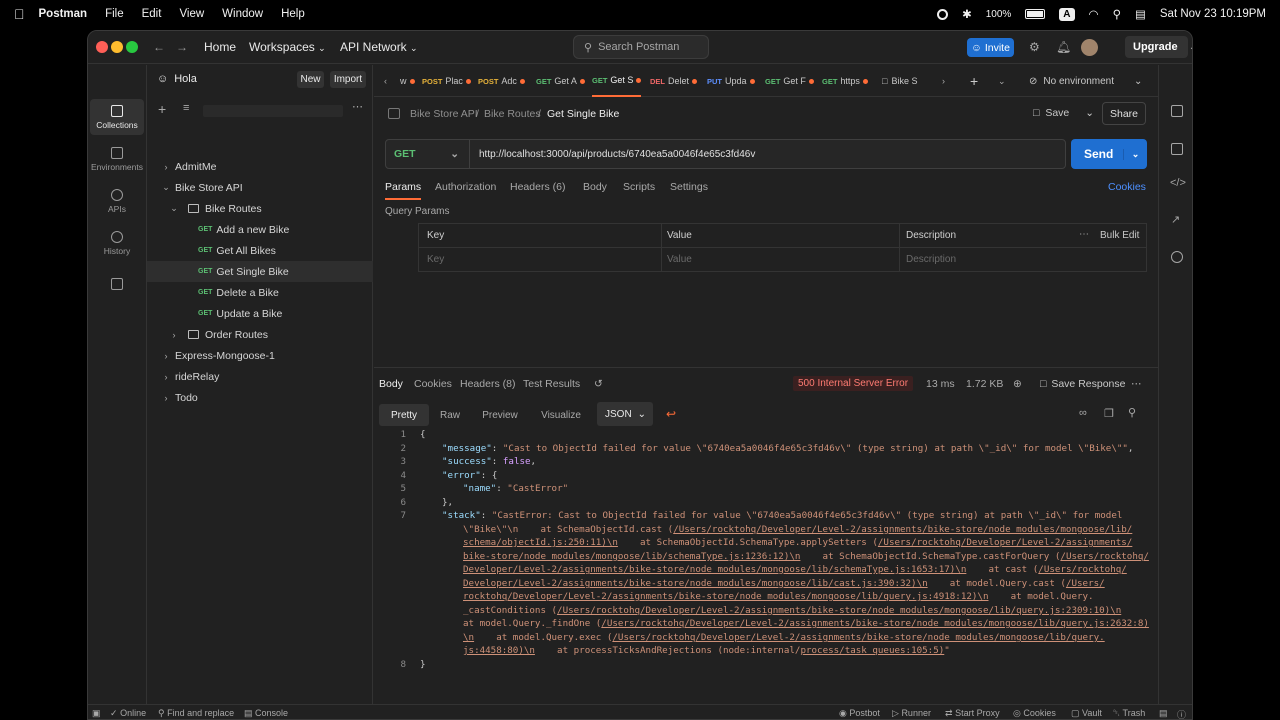  Describe the element at coordinates (974, 81) in the screenshot. I see `new-tab-plus-icon: +` at that location.